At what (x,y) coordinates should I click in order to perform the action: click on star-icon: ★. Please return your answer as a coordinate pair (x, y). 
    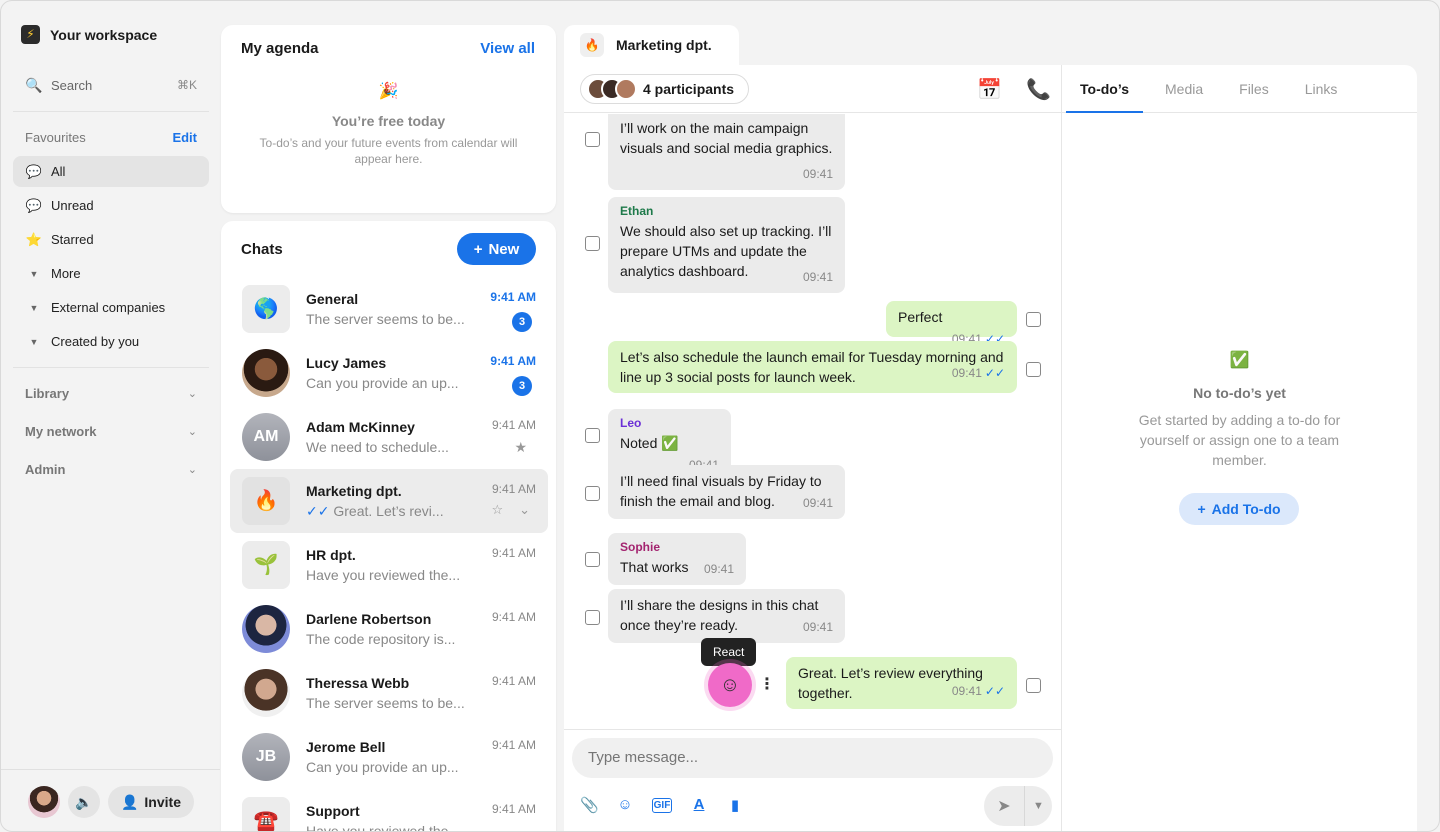
    Looking at the image, I should click on (520, 447).